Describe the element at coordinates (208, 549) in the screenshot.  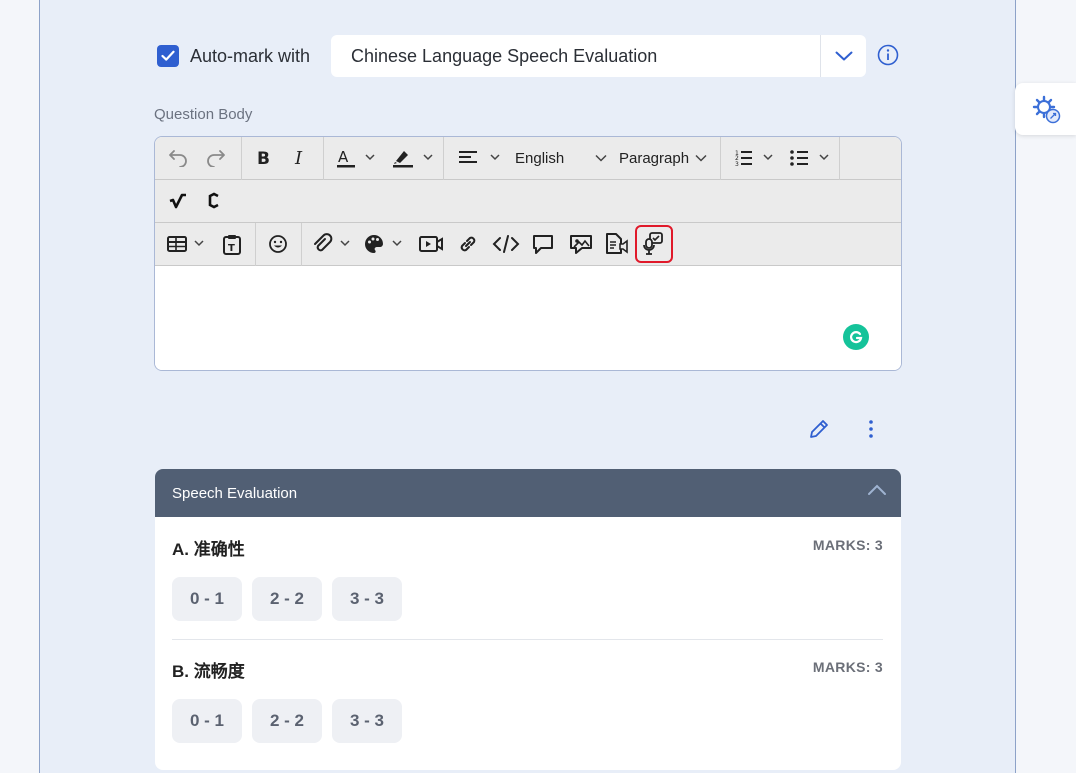
I see `criterion-title: A. 准确性` at that location.